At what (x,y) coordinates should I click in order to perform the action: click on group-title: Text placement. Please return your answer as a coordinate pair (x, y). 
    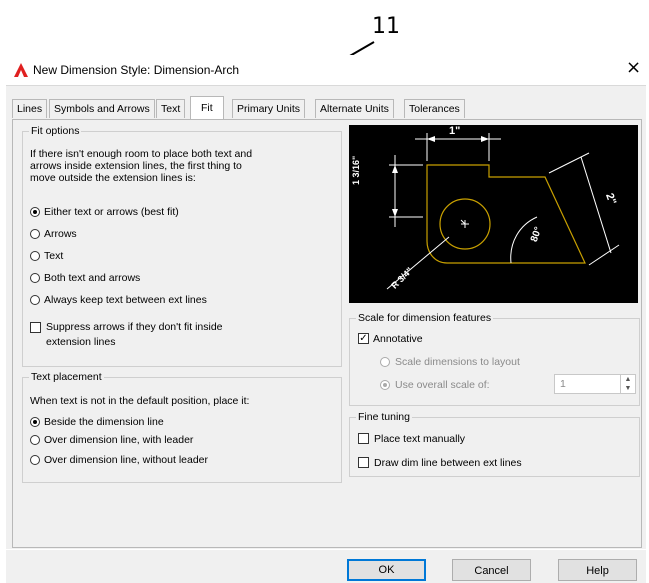
    Looking at the image, I should click on (66, 377).